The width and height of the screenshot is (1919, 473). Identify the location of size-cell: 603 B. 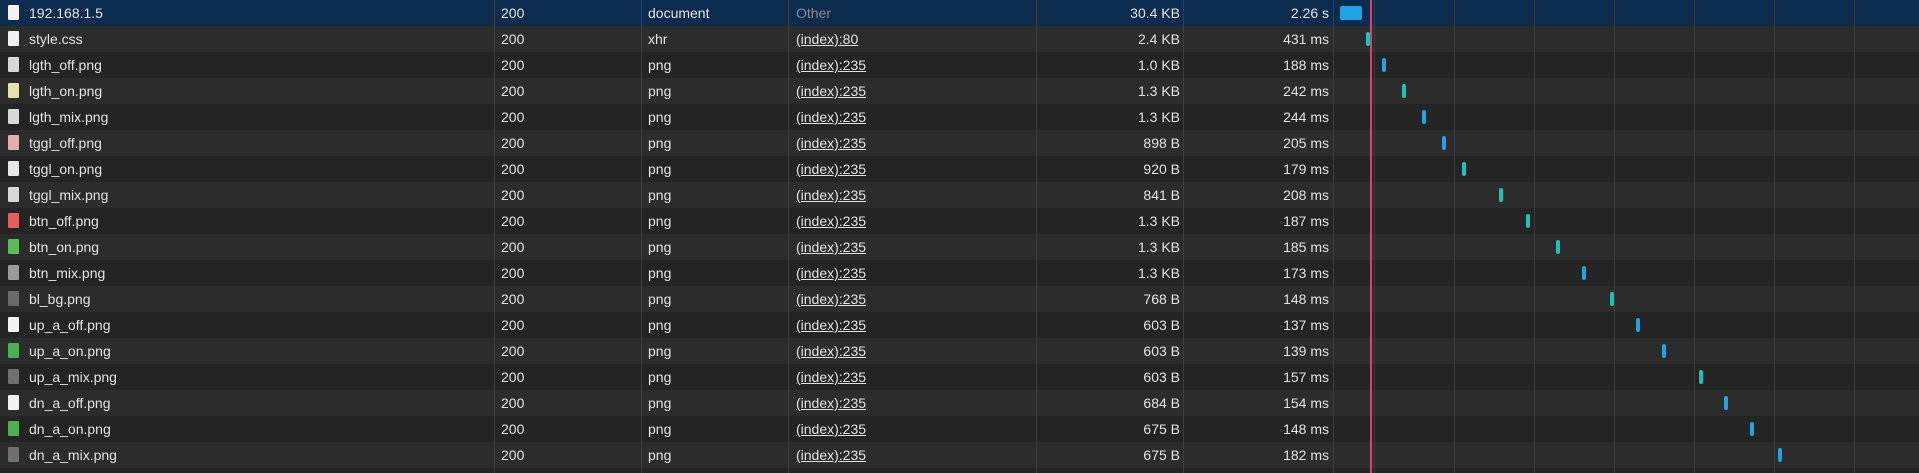
(1161, 351).